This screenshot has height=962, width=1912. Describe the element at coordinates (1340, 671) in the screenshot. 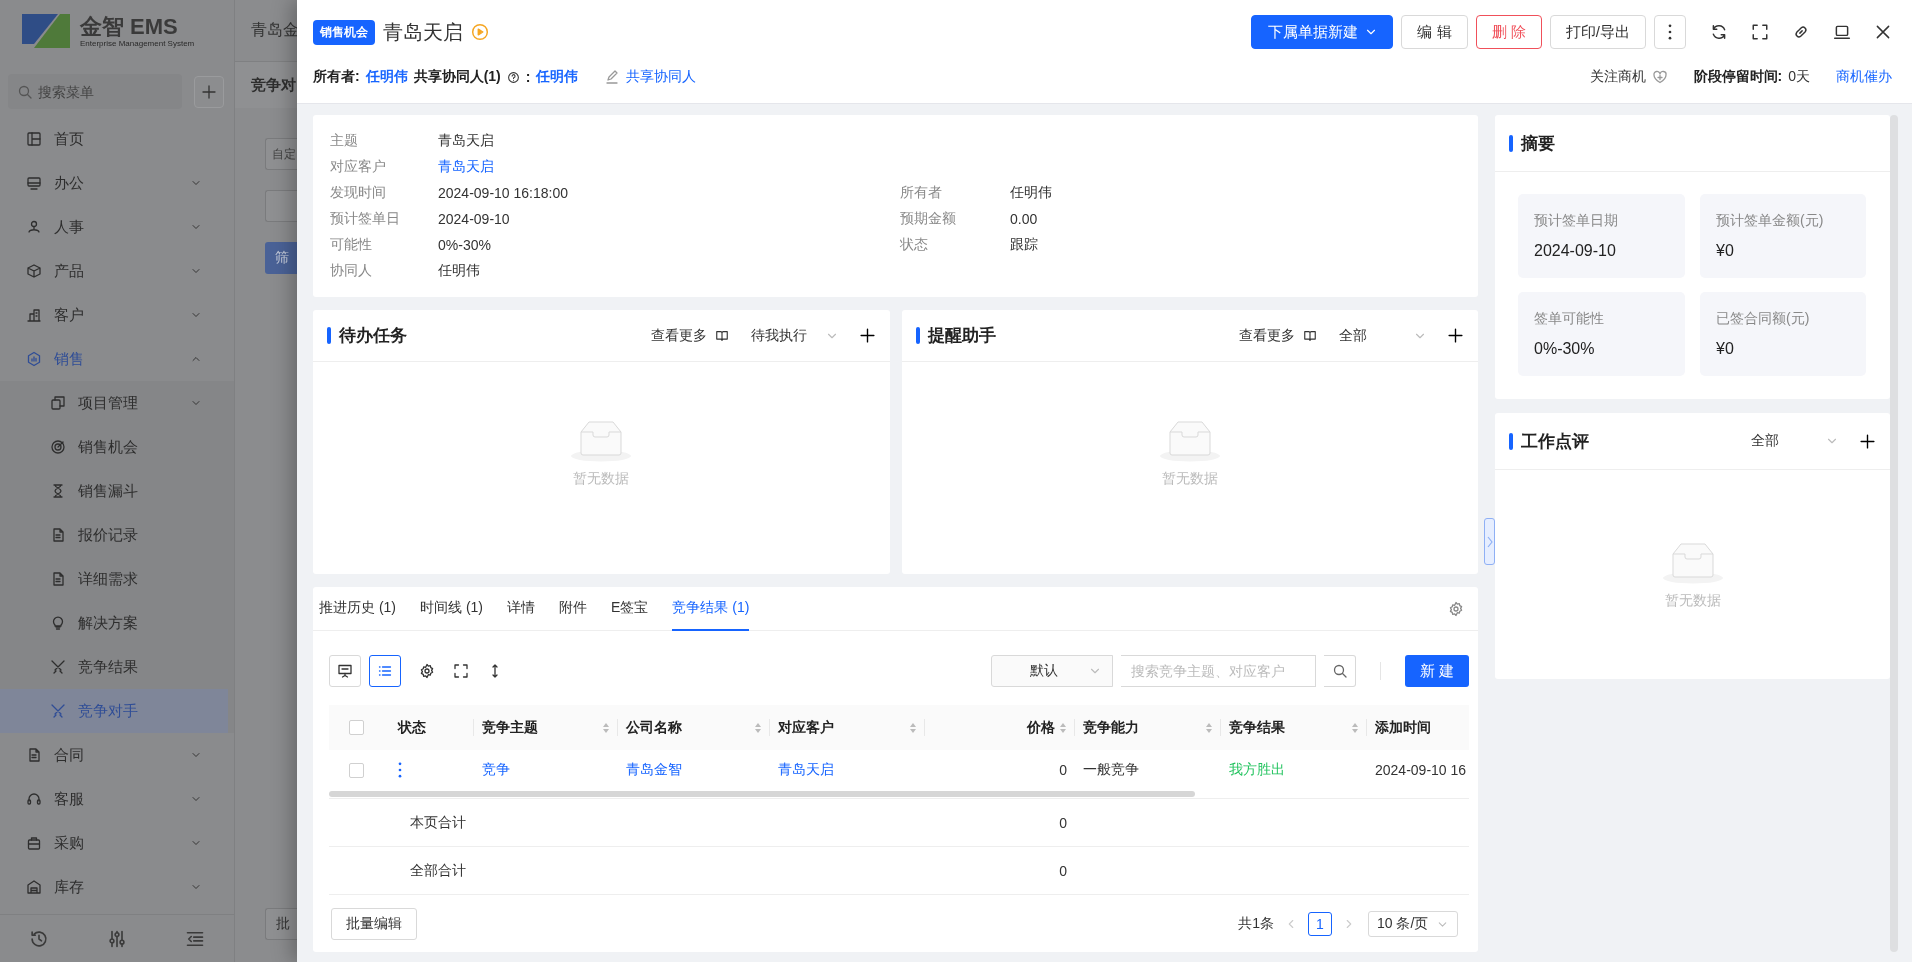

I see `search-button` at that location.